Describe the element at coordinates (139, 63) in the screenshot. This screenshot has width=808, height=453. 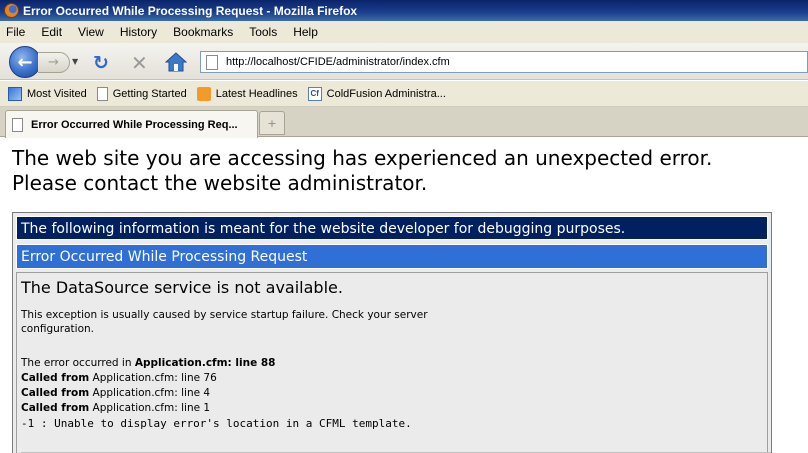
I see `stop-icon: ✕` at that location.